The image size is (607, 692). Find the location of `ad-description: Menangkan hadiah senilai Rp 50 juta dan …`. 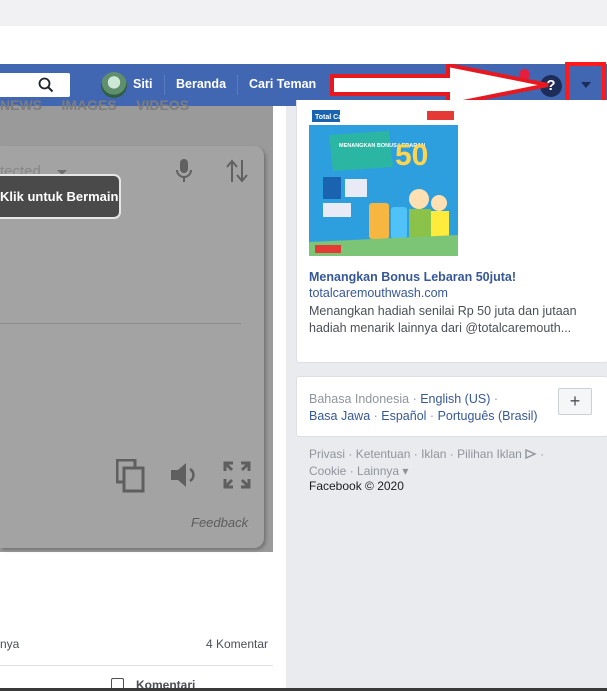

ad-description: Menangkan hadiah senilai Rp 50 juta dan … is located at coordinates (451, 320).